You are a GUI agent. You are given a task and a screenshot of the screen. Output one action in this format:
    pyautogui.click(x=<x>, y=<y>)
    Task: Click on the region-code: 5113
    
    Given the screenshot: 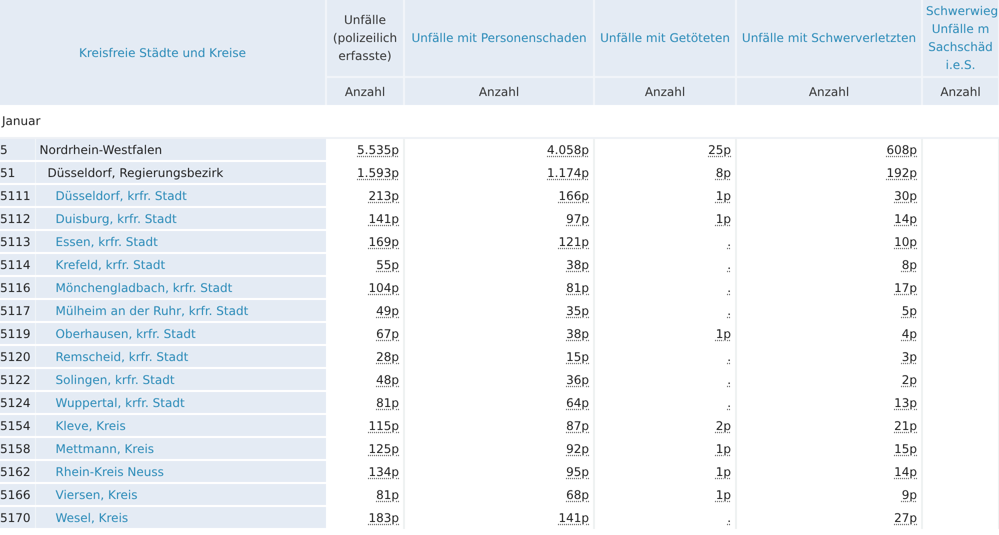 What is the action you would take?
    pyautogui.click(x=17, y=241)
    